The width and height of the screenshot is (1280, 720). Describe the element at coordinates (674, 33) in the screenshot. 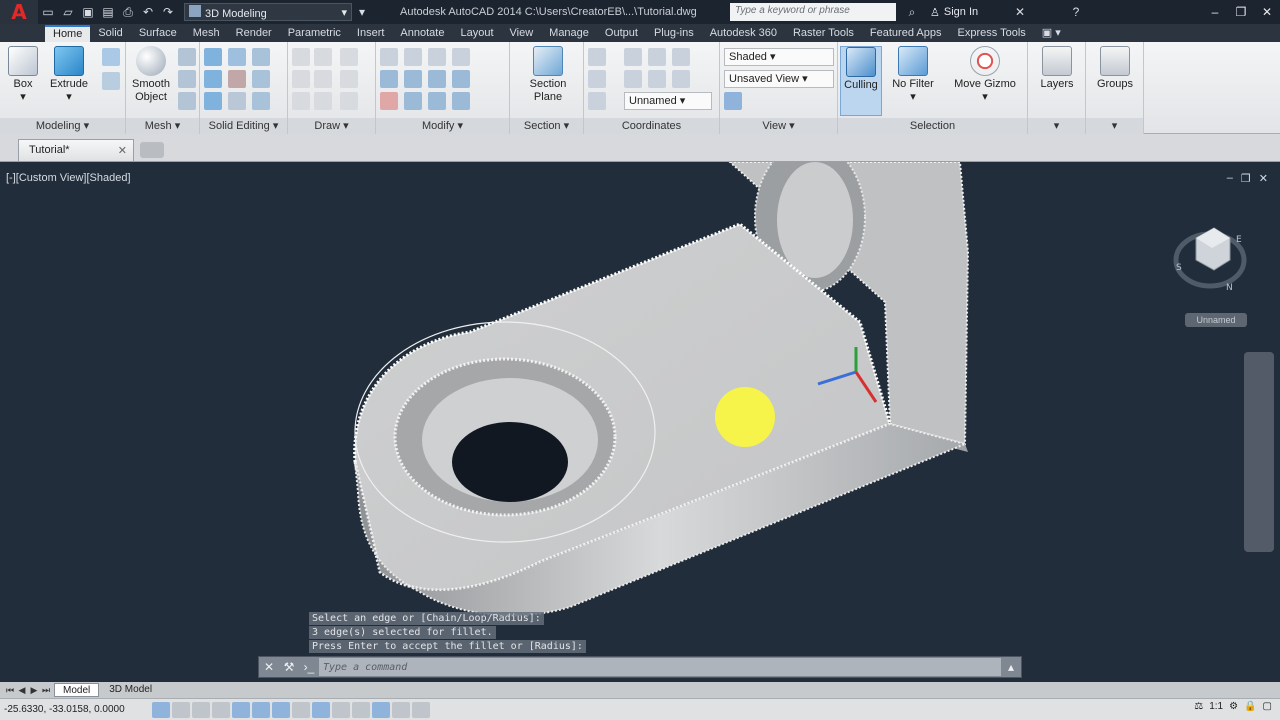

I see `tab-plug-ins: Plug-ins` at that location.